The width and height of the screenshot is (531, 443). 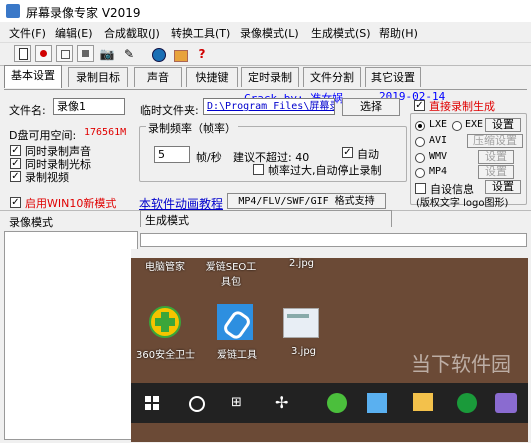 What do you see at coordinates (98, 77) in the screenshot?
I see `tab-record-target: 录制目标` at bounding box center [98, 77].